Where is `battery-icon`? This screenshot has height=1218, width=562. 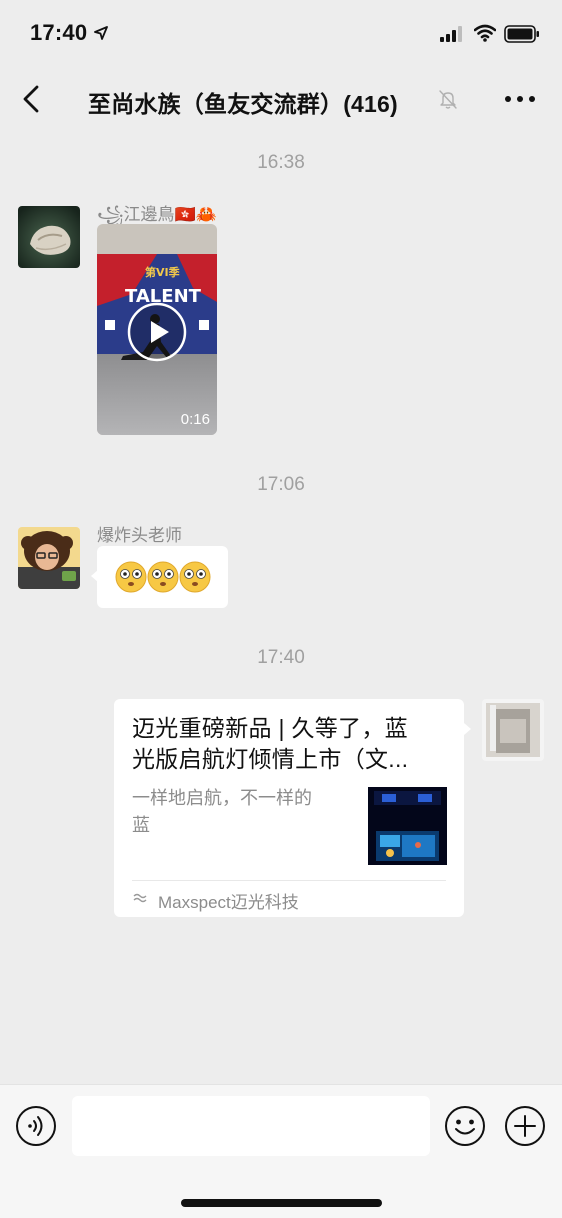
battery-icon is located at coordinates (521, 34).